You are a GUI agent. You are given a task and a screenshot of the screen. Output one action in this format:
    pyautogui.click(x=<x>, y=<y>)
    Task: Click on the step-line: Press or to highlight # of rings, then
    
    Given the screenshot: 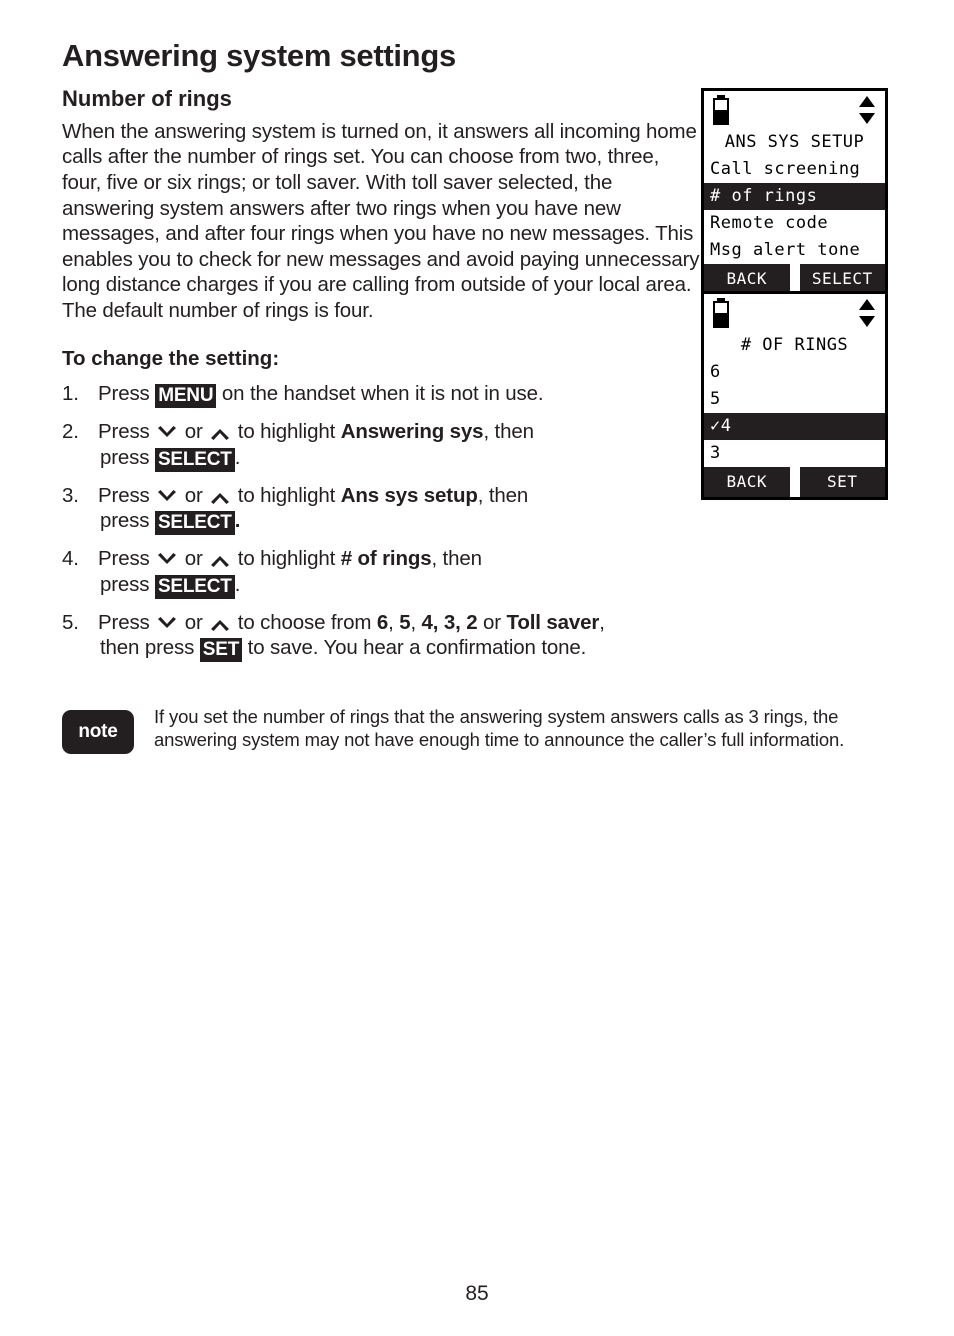 What is the action you would take?
    pyautogui.click(x=400, y=559)
    